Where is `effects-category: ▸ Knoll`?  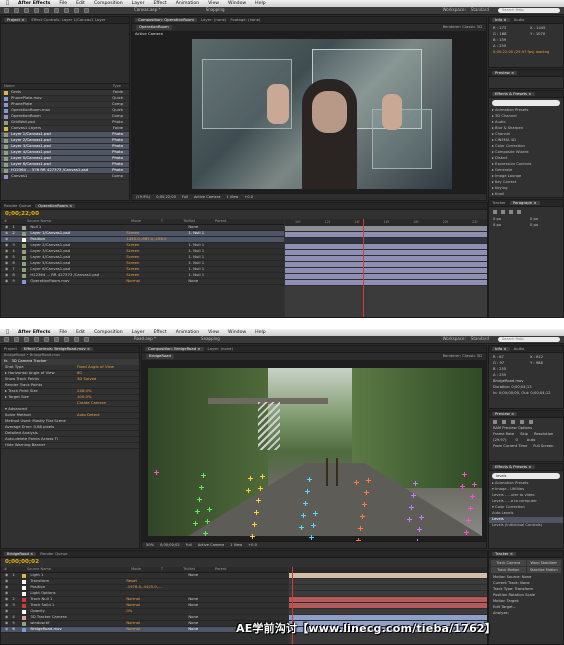
effects-category: ▸ Knoll is located at coordinates (526, 194).